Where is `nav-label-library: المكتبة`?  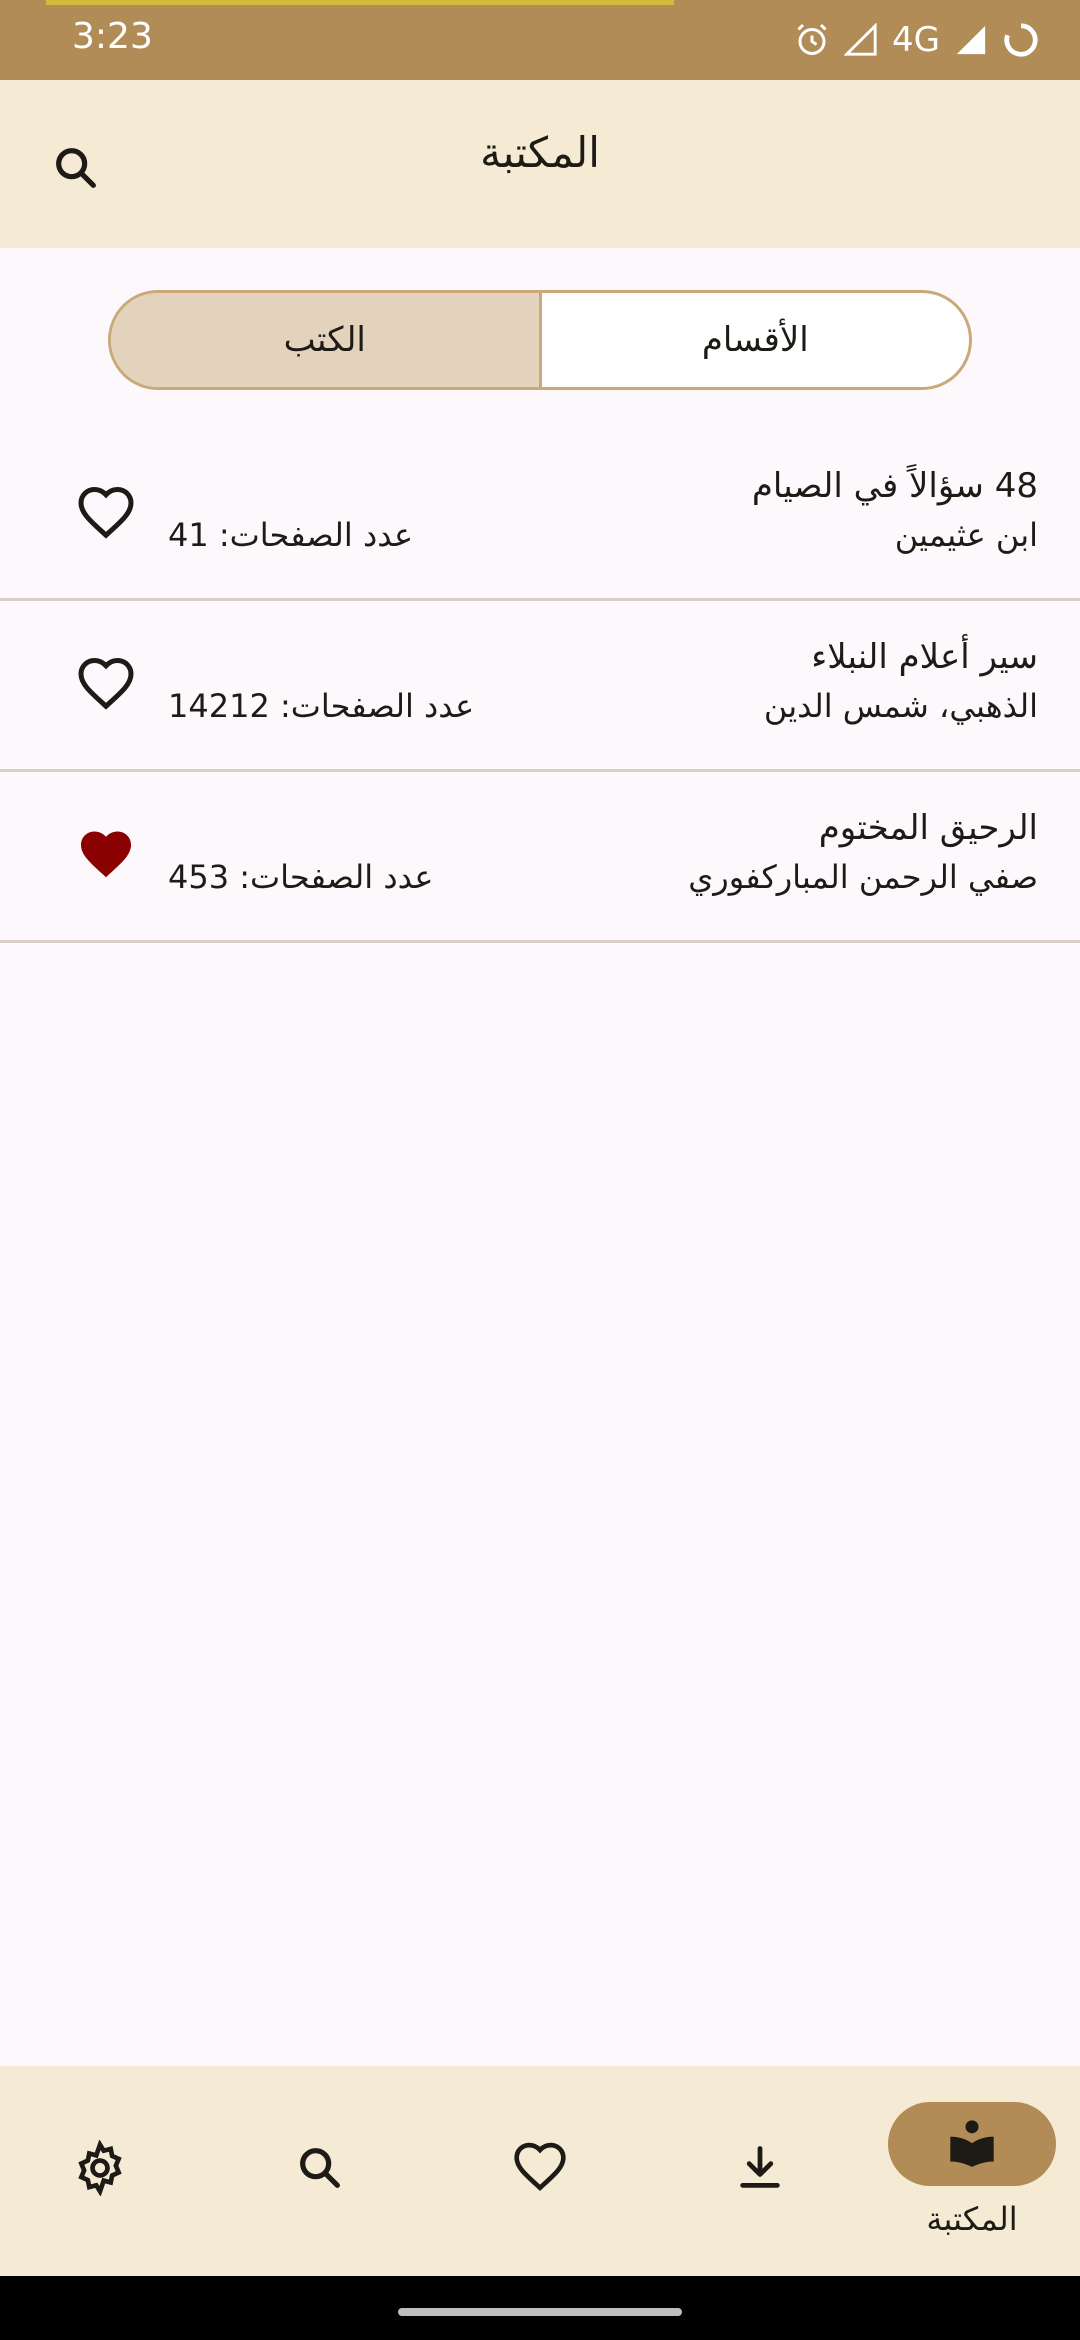
nav-label-library: المكتبة is located at coordinates (972, 2219).